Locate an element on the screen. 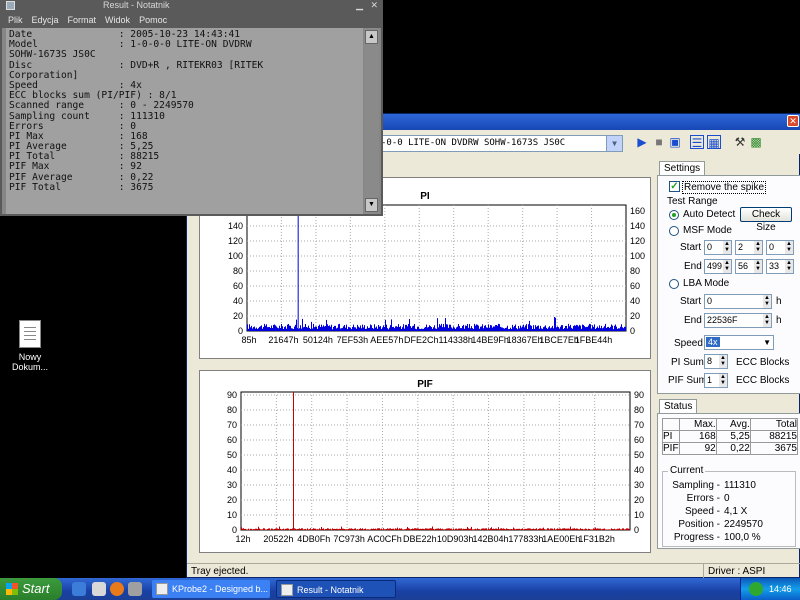 The height and width of the screenshot is (600, 800). tab-settings: Settings is located at coordinates (682, 168).